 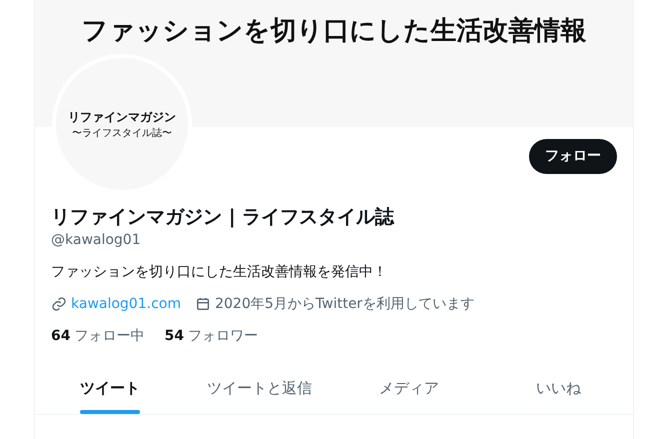 What do you see at coordinates (334, 31) in the screenshot?
I see `banner-text: ファッションを切り口にした生活改善情報` at bounding box center [334, 31].